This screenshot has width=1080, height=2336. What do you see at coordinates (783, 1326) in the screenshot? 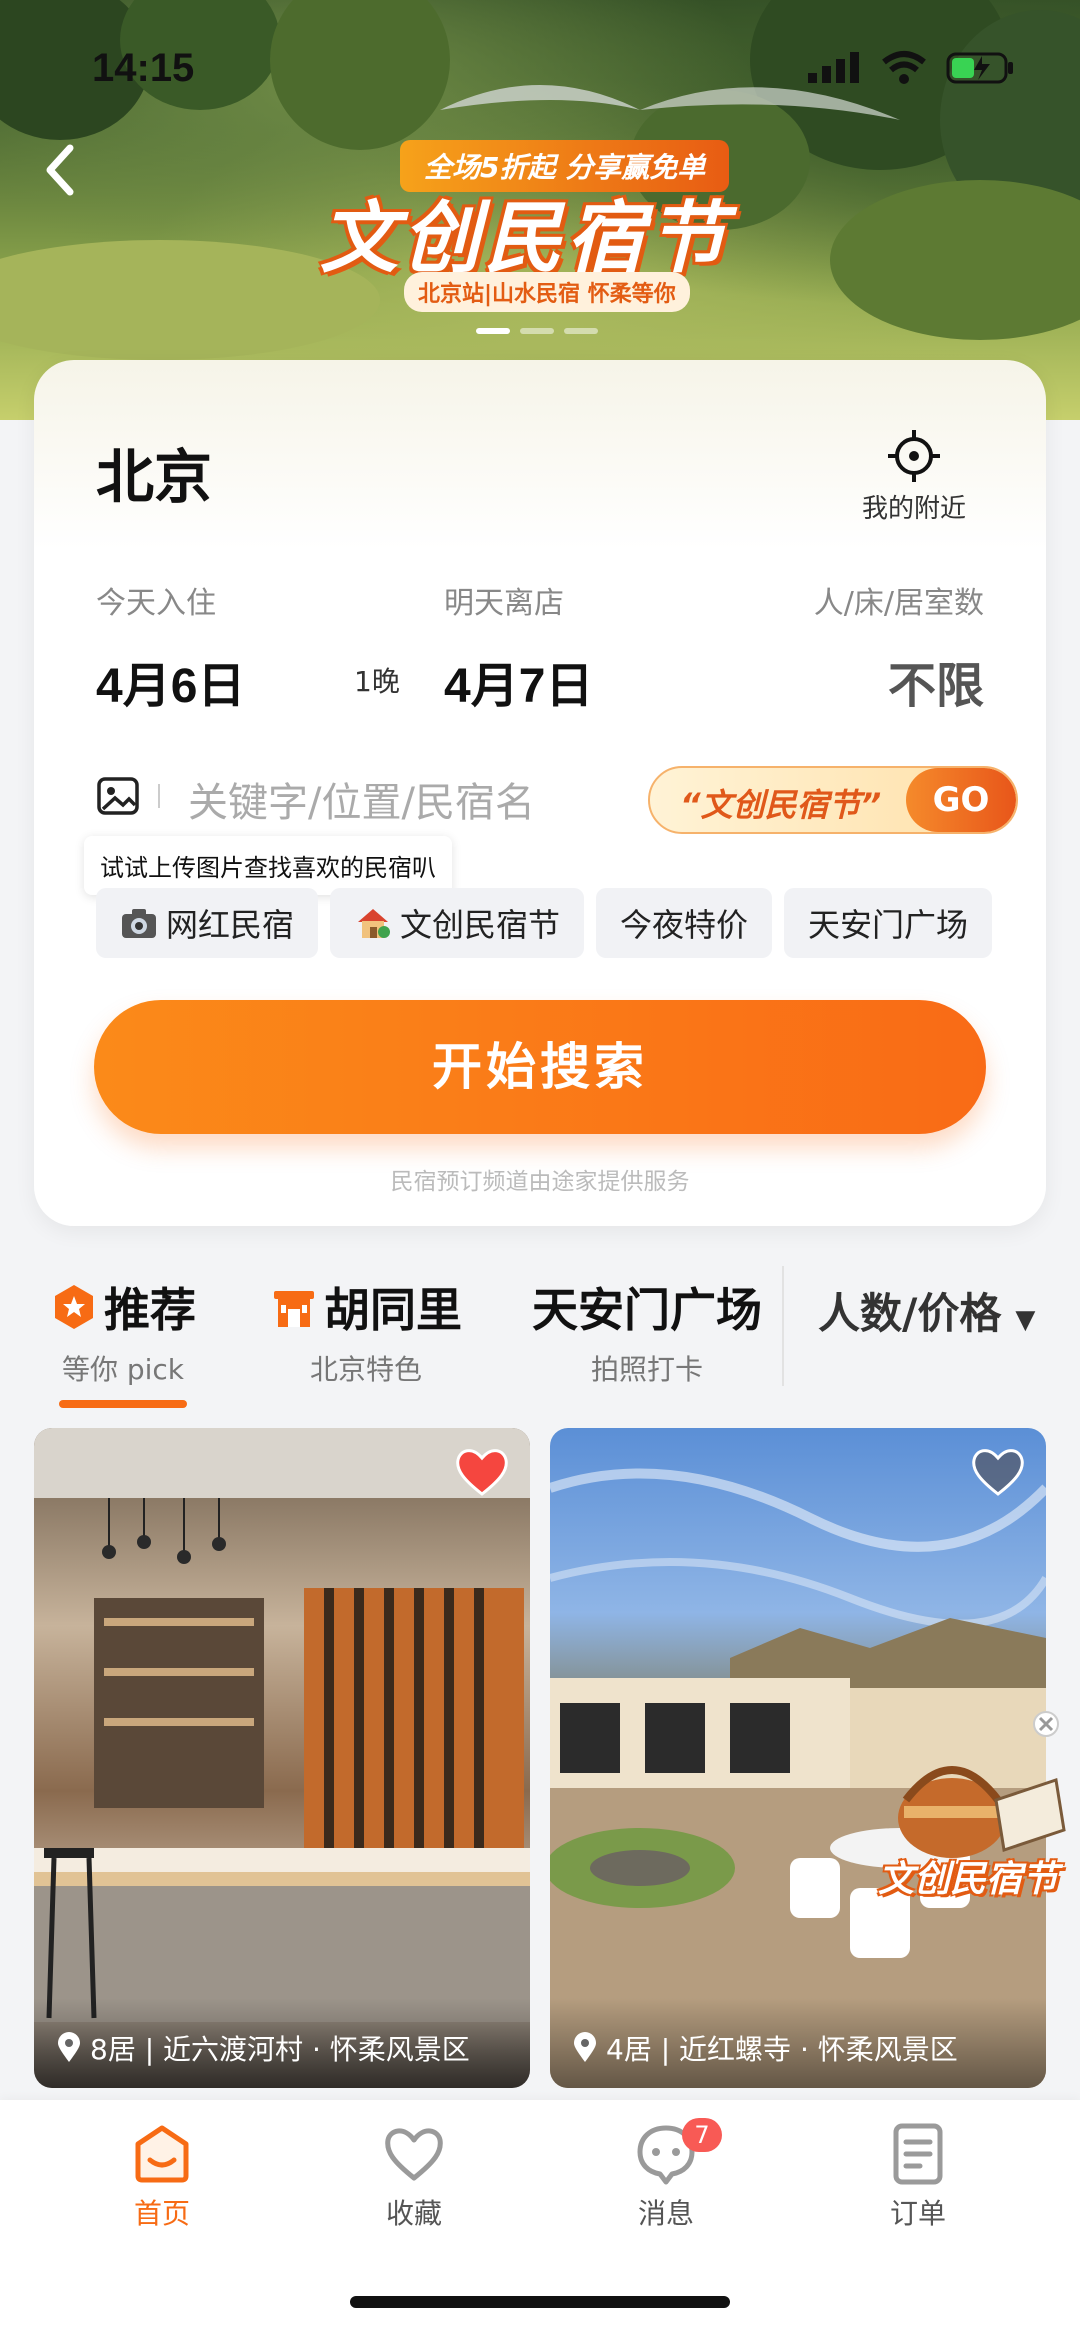
I see `tab-divider` at bounding box center [783, 1326].